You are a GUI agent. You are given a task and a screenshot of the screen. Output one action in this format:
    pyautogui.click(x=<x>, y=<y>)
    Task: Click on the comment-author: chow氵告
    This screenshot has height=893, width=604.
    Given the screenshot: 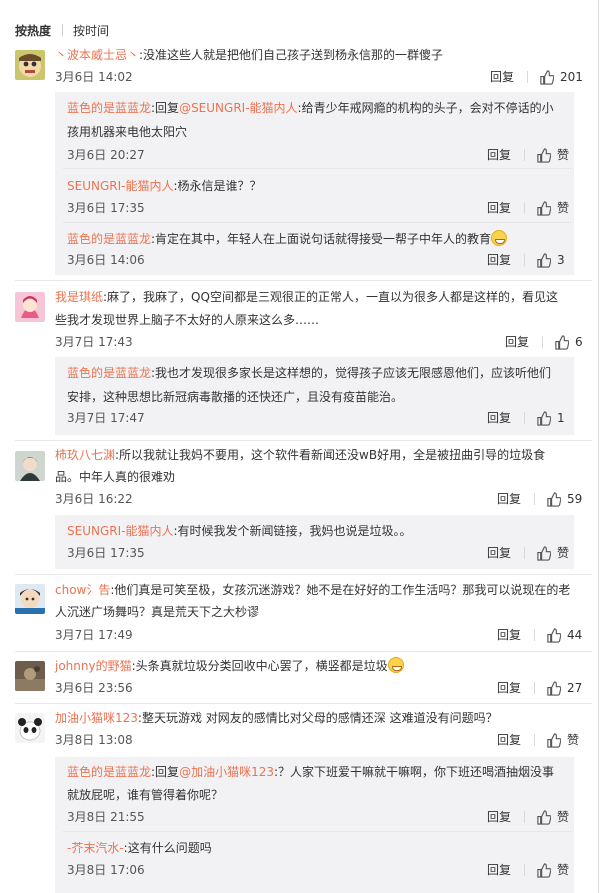 What is the action you would take?
    pyautogui.click(x=82, y=590)
    